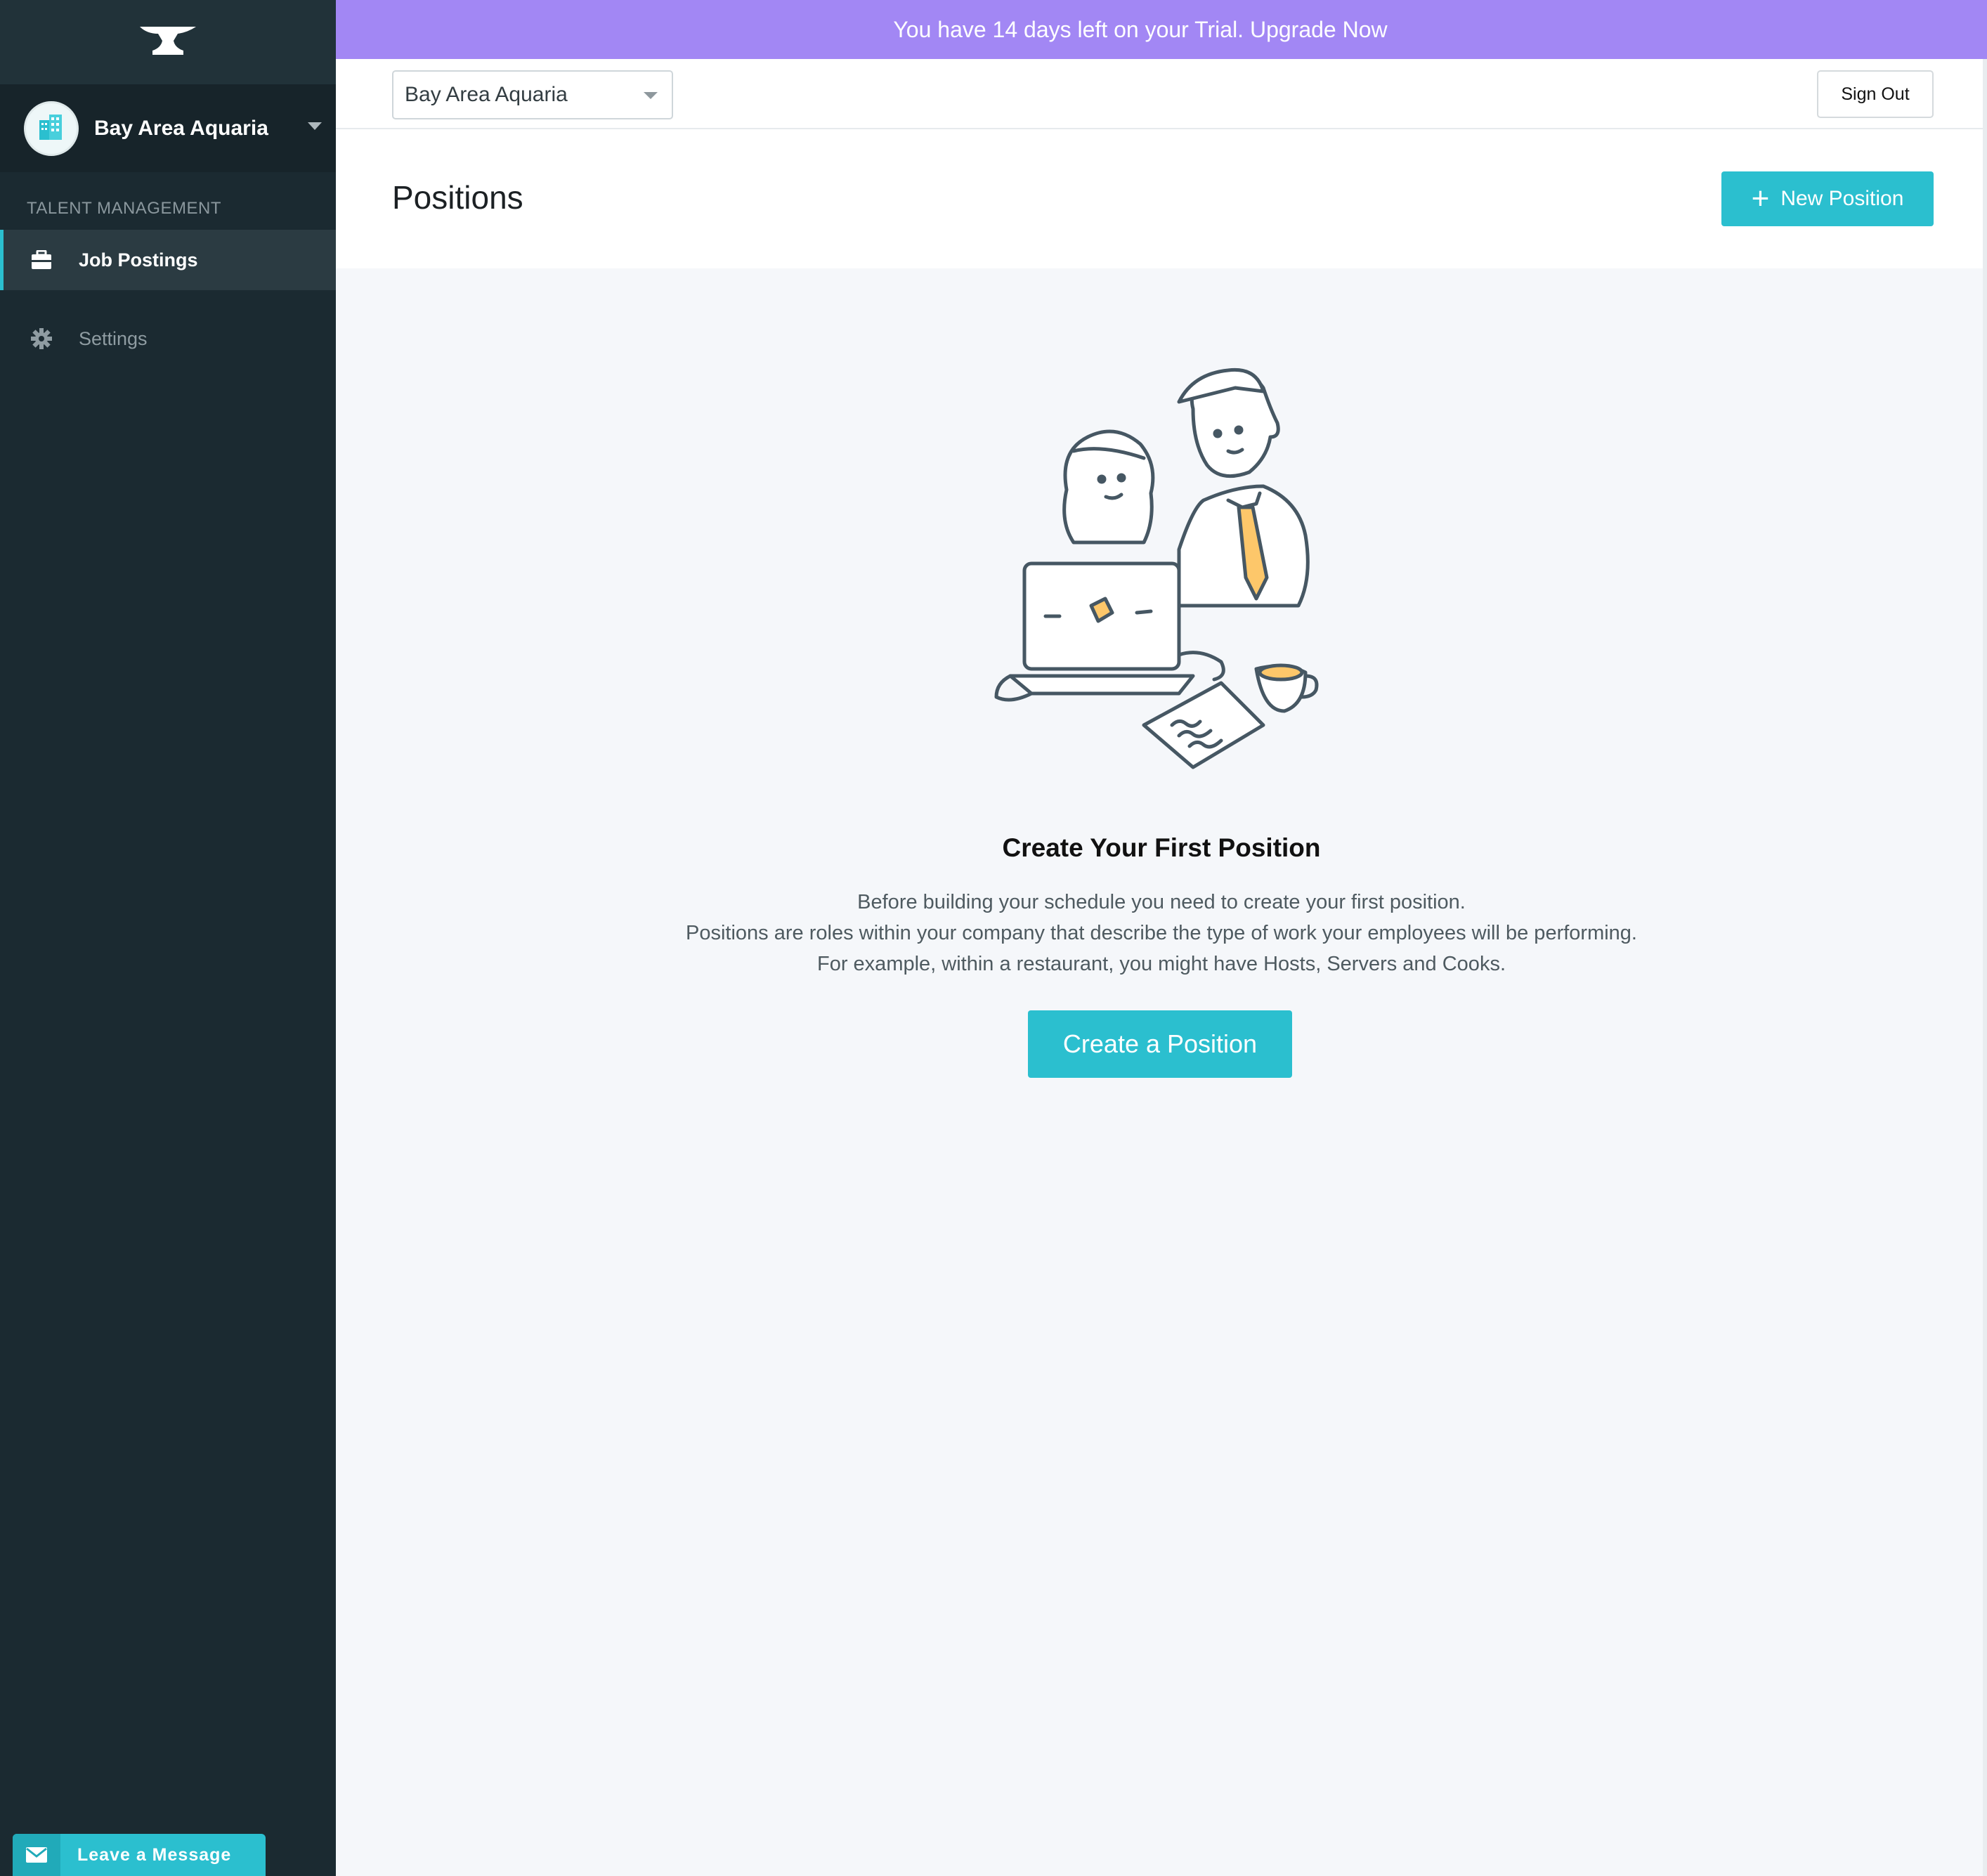  Describe the element at coordinates (41, 339) in the screenshot. I see `gear-icon` at that location.